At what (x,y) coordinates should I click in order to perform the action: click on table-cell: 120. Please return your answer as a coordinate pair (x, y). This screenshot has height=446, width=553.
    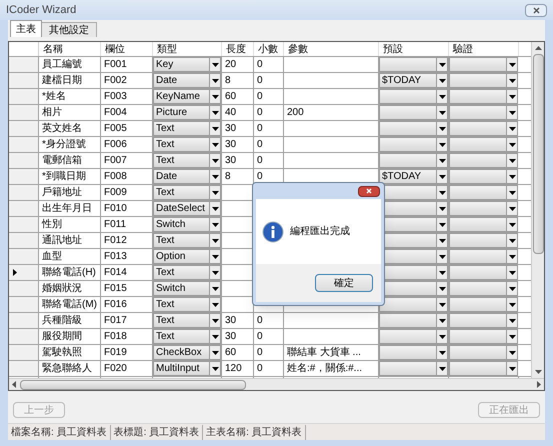
    Looking at the image, I should click on (238, 368).